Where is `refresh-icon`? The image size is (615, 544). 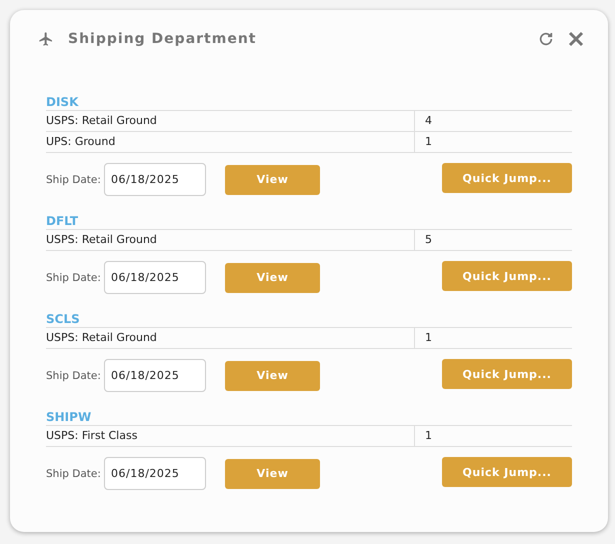
refresh-icon is located at coordinates (546, 39).